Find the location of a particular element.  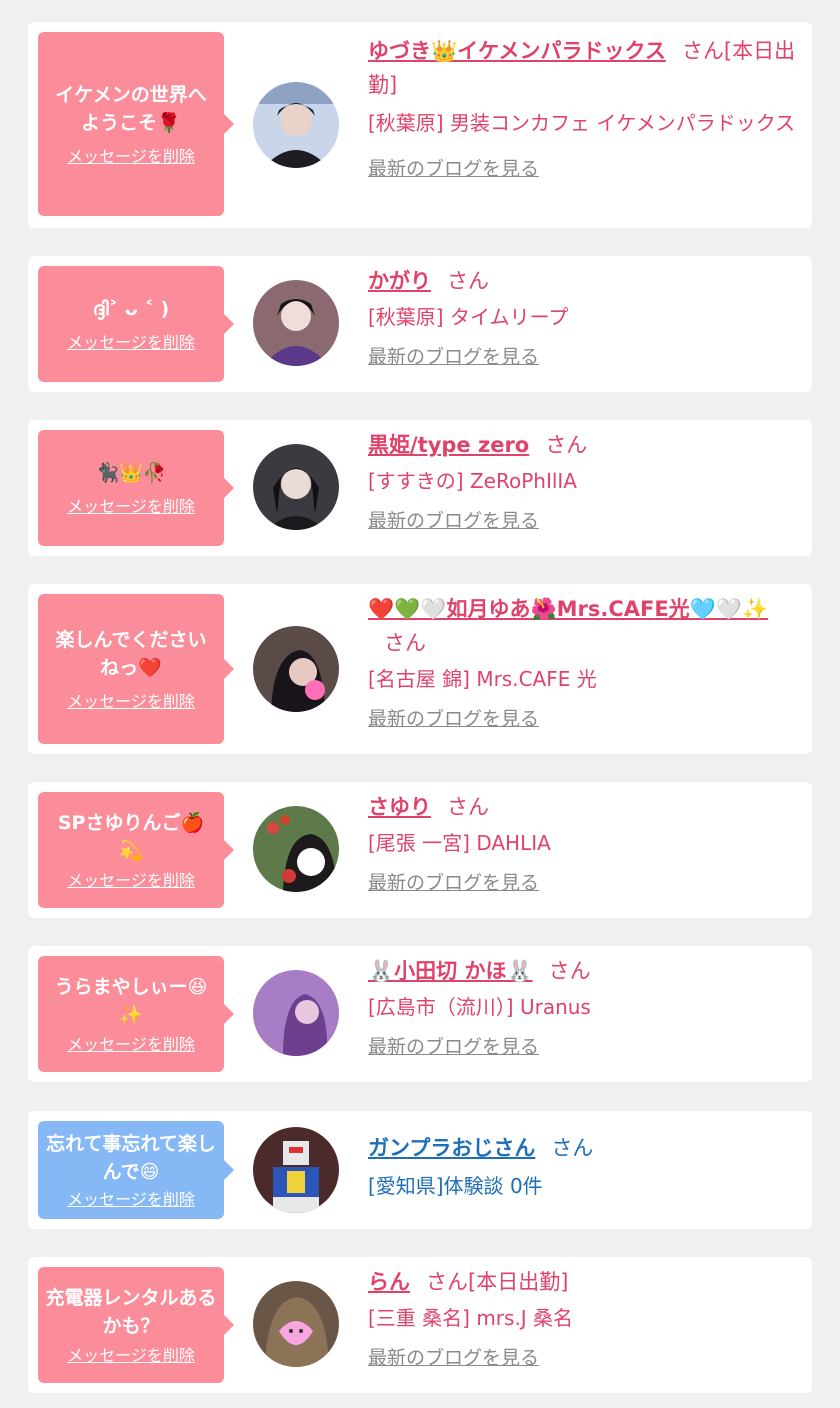

user-info: かがり さん [秋葉原] タイムリープ 最新のブログを見る is located at coordinates (584, 317).